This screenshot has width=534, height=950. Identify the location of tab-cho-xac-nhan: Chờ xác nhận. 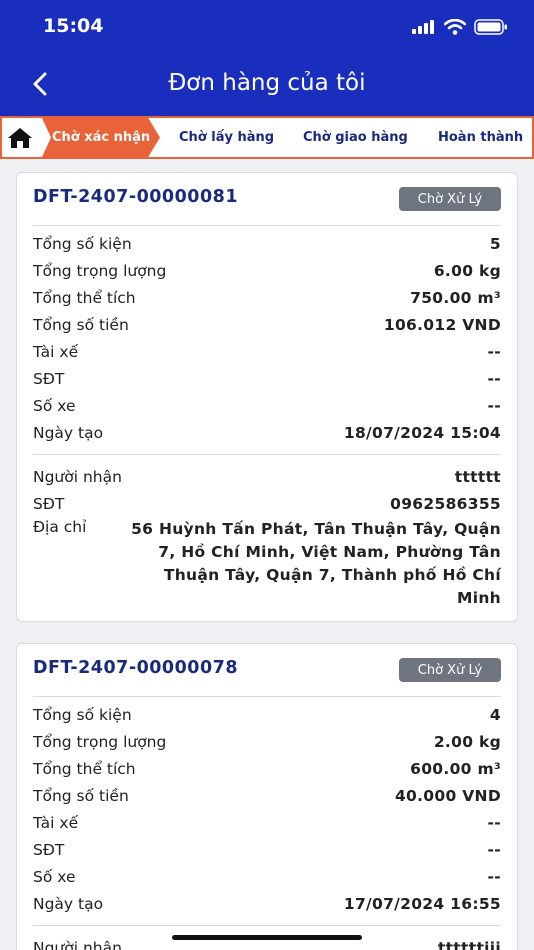
(101, 137).